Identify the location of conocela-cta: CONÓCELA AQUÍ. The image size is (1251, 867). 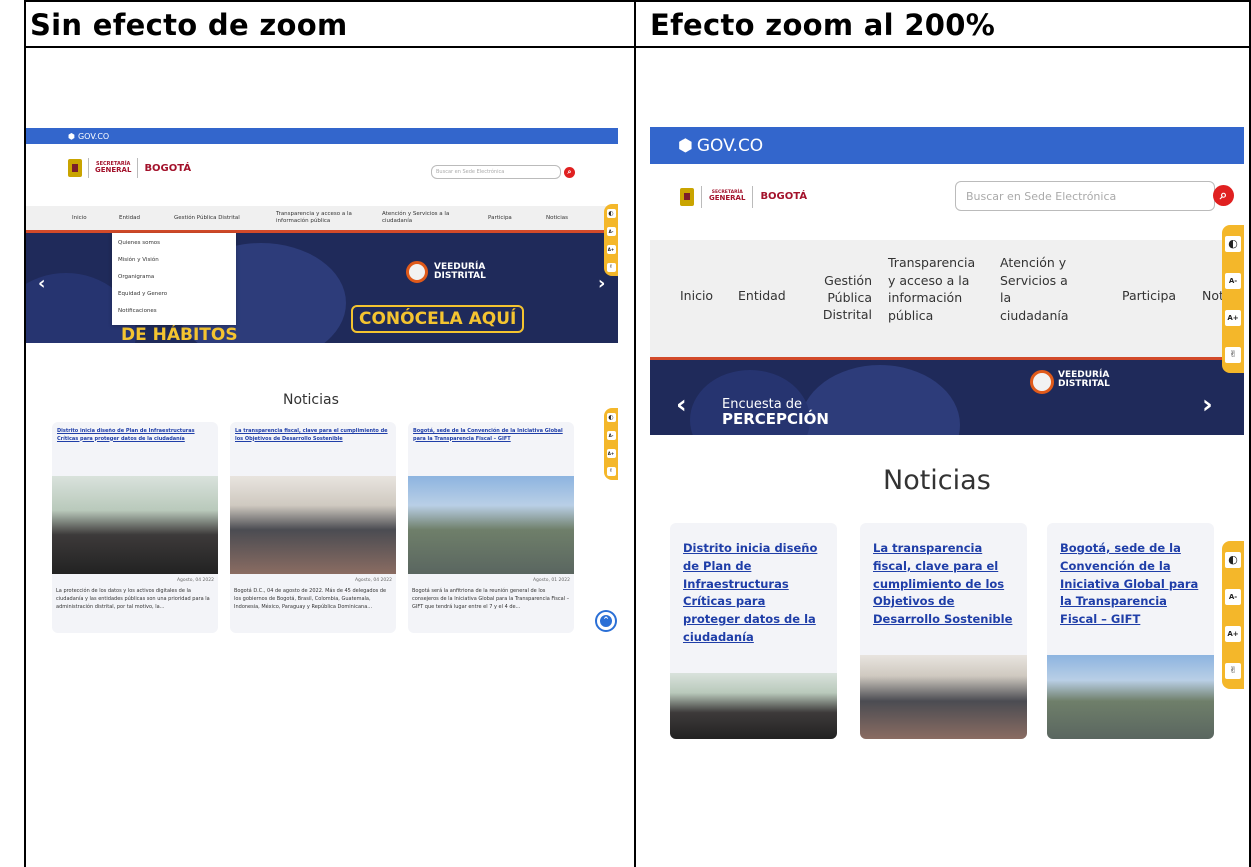
(438, 319).